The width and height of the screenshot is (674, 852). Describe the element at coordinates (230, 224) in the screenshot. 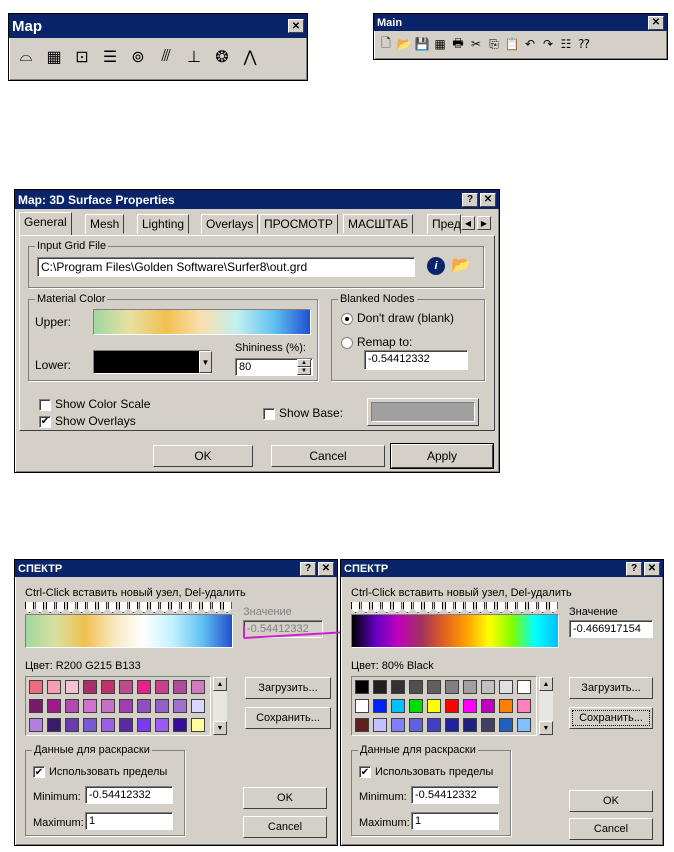

I see `tab-overlays: Overlays` at that location.